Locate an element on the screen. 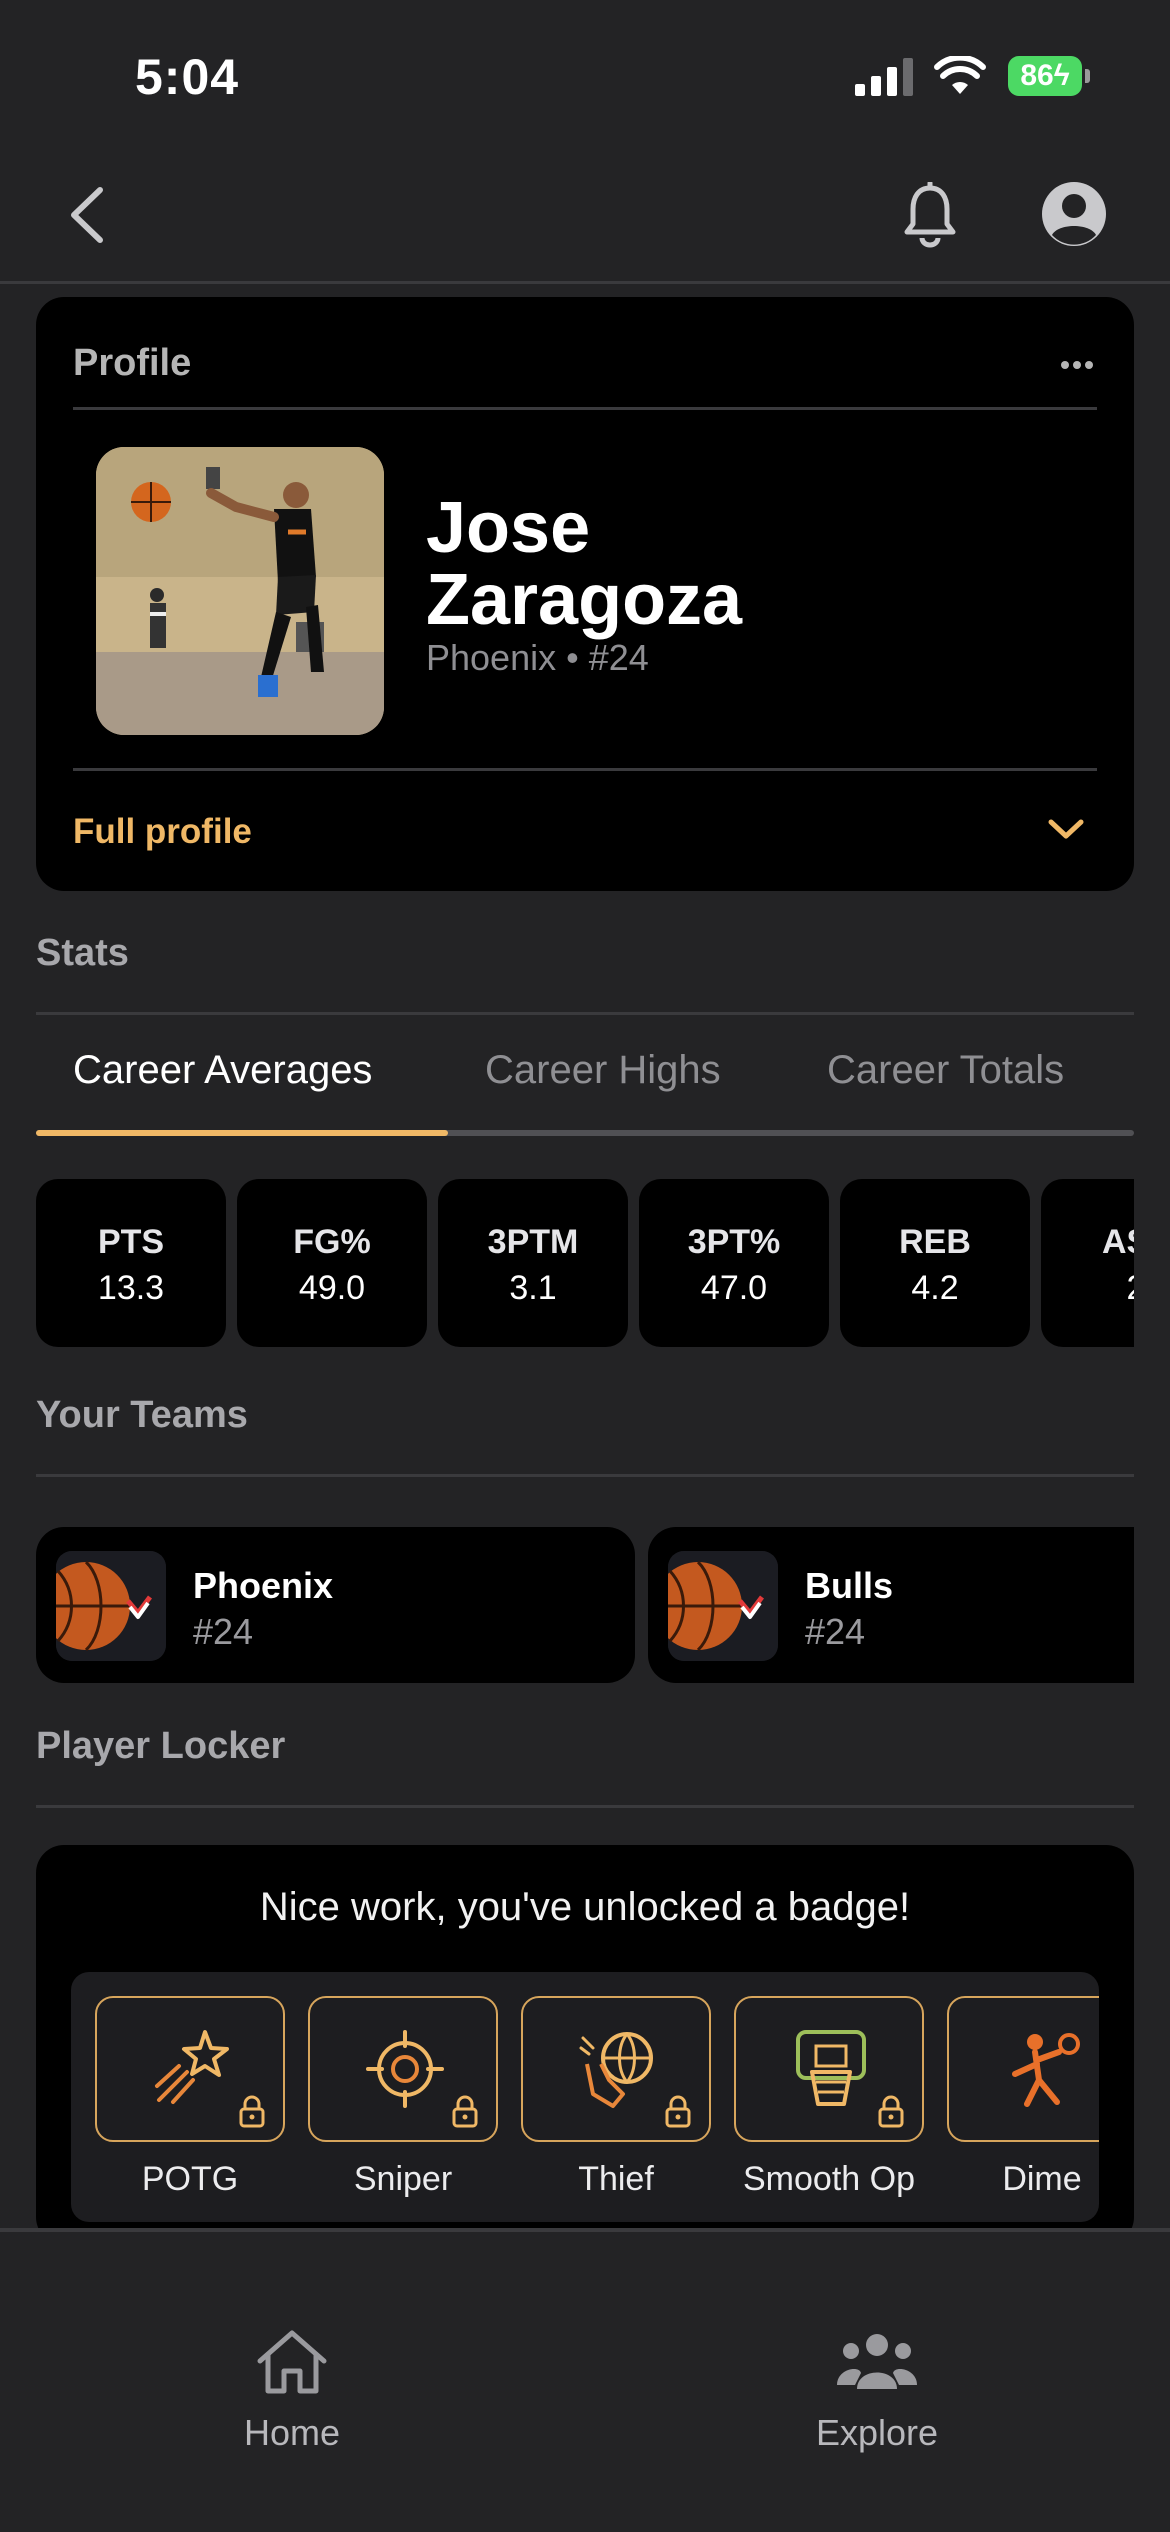 The height and width of the screenshot is (2532, 1170). team-card-phoenix: Phoenix #24 is located at coordinates (335, 1605).